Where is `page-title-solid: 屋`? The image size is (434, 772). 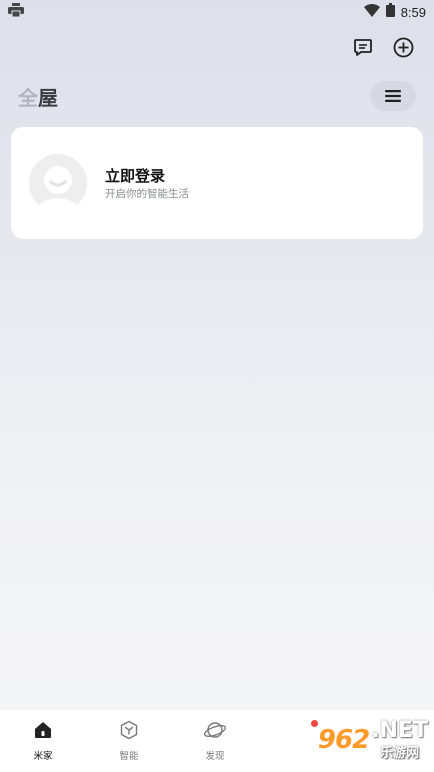
page-title-solid: 屋 is located at coordinates (48, 97).